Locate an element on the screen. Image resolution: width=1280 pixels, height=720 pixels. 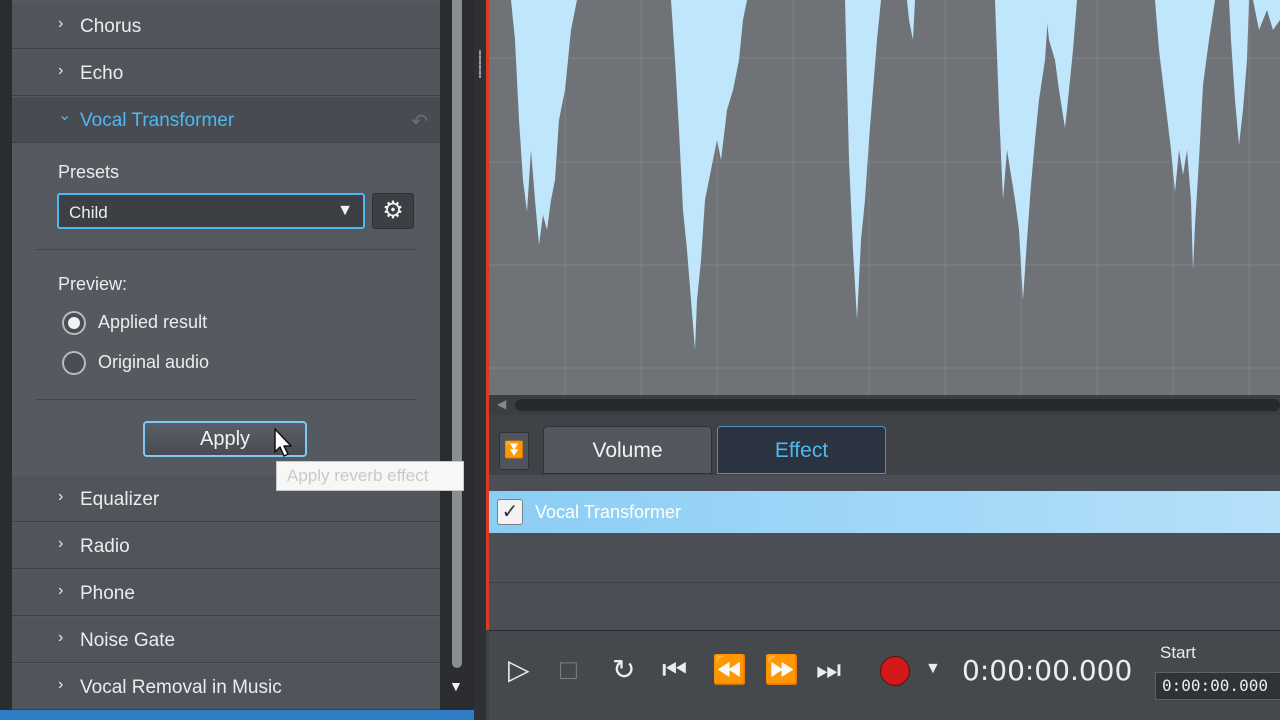
skip-to-end-icon: ⏭ is located at coordinates (828, 670).